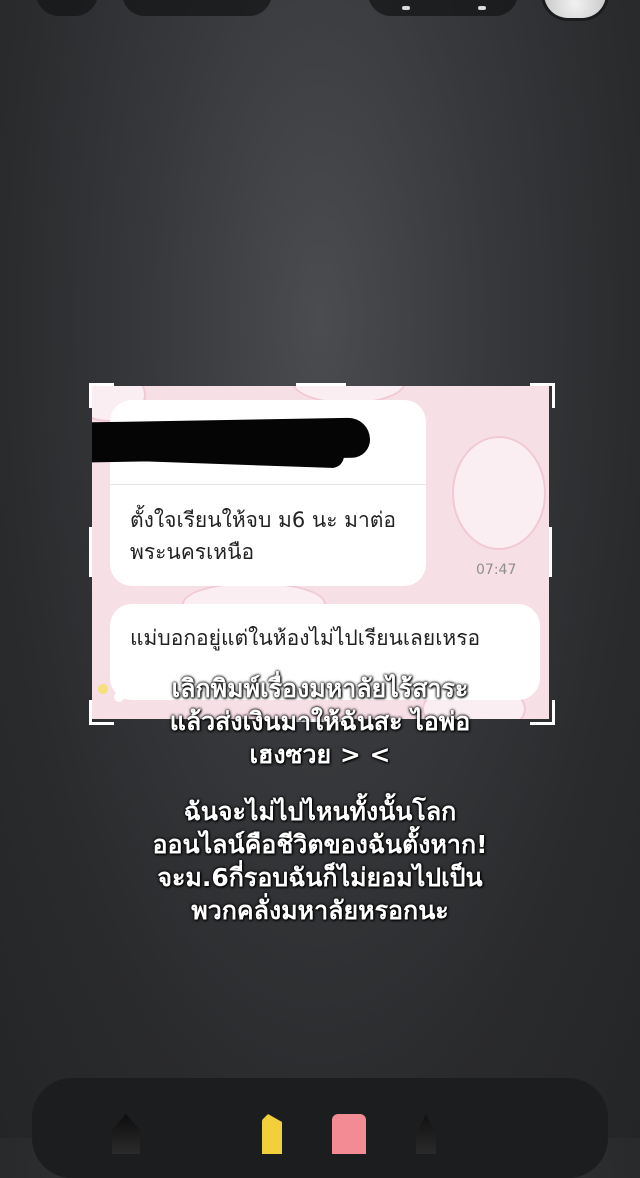 Image resolution: width=640 pixels, height=1178 pixels. What do you see at coordinates (550, 552) in the screenshot?
I see `crop-handle-right` at bounding box center [550, 552].